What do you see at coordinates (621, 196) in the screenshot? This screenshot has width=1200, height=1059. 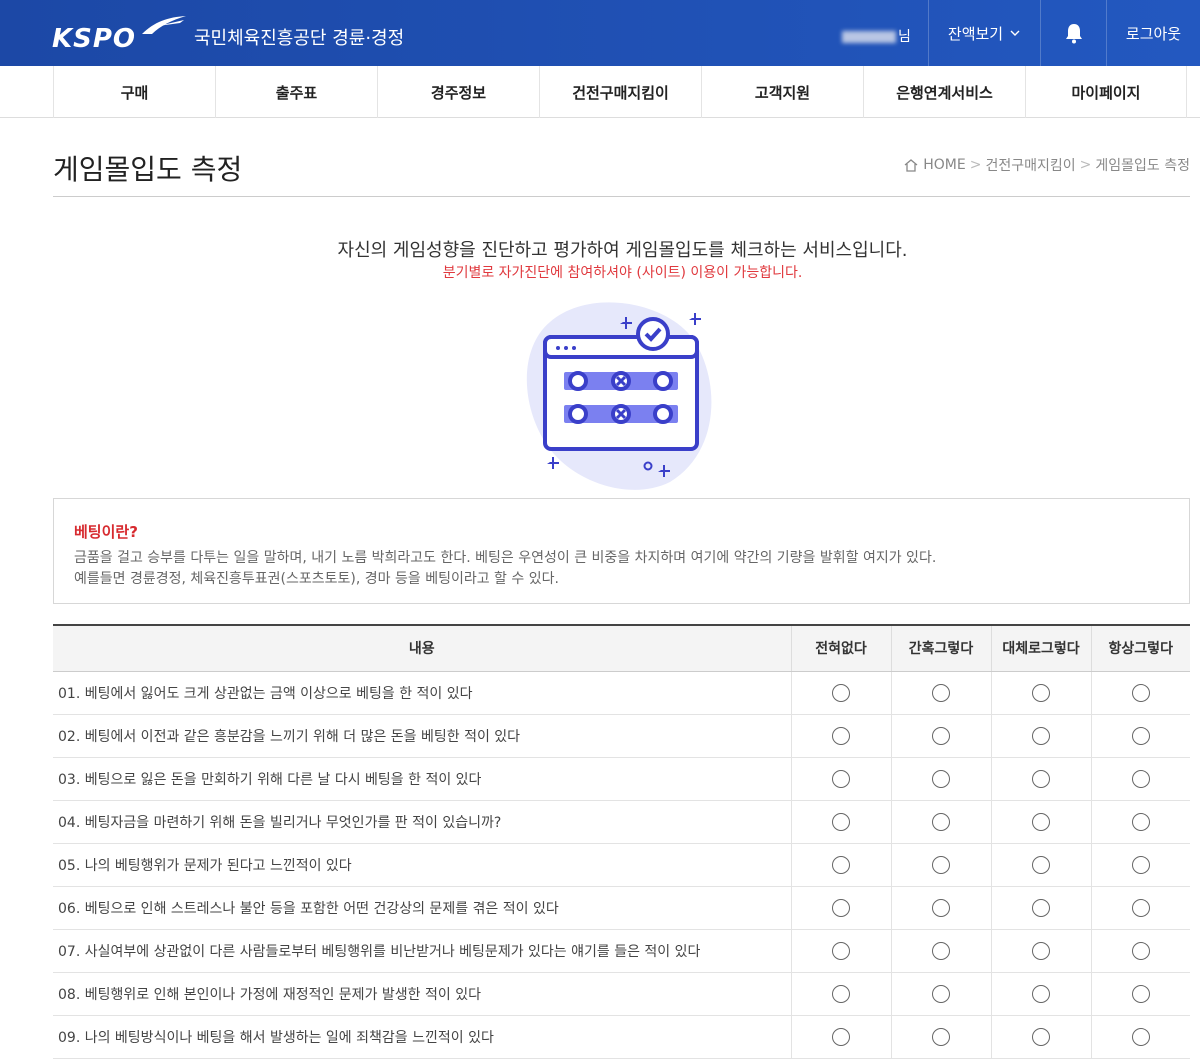 I see `title-divider` at bounding box center [621, 196].